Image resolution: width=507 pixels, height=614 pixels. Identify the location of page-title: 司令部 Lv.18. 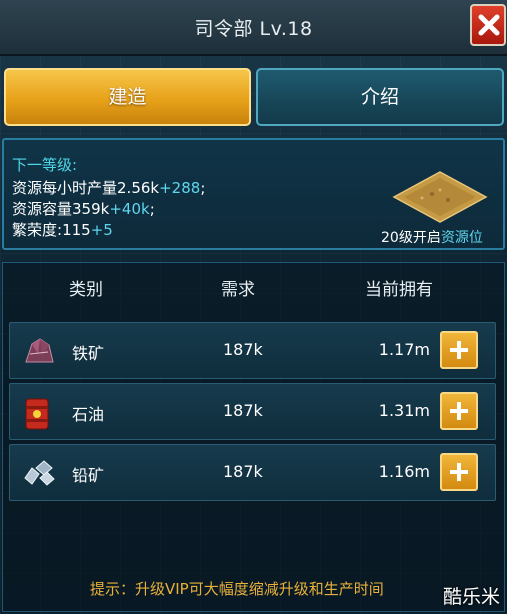
(253, 29).